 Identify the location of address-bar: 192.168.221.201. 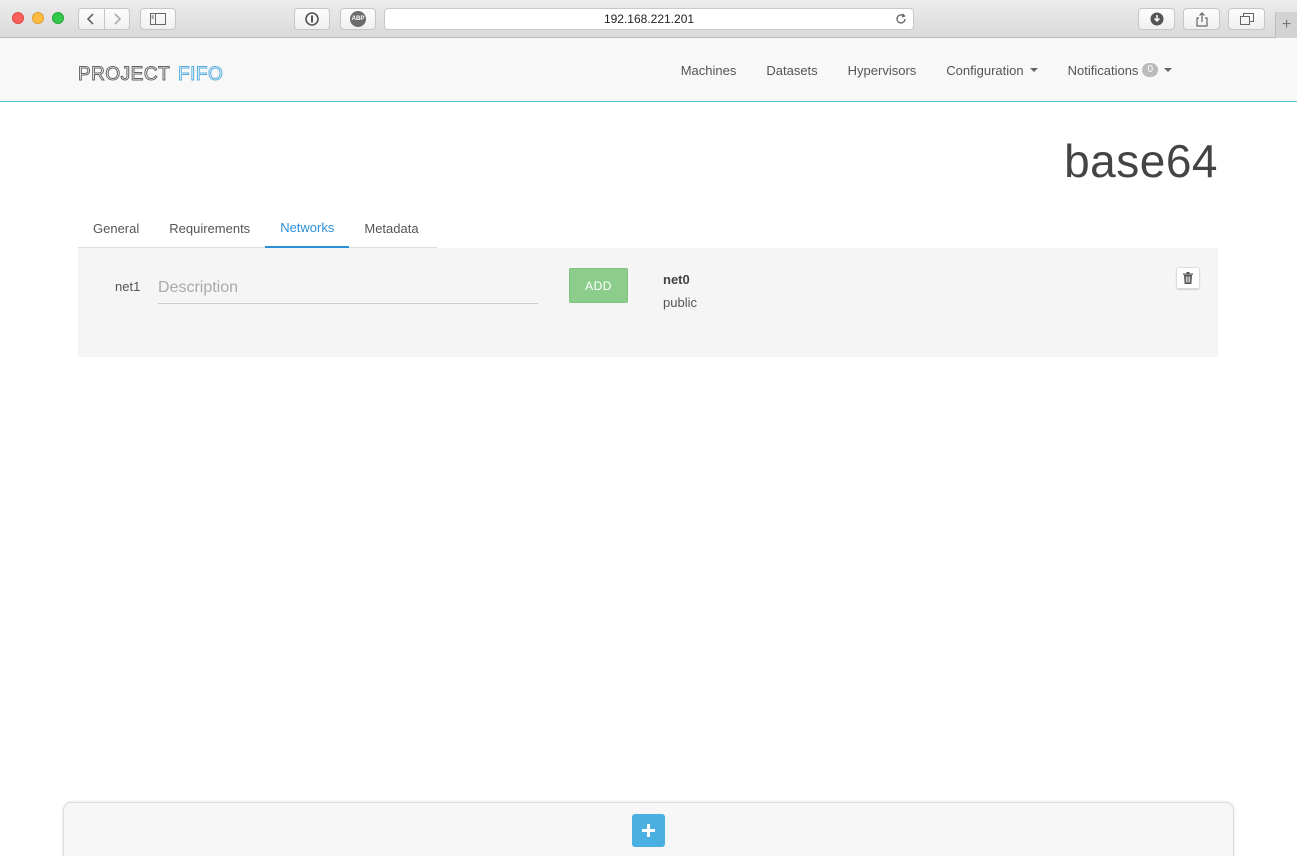
(649, 19).